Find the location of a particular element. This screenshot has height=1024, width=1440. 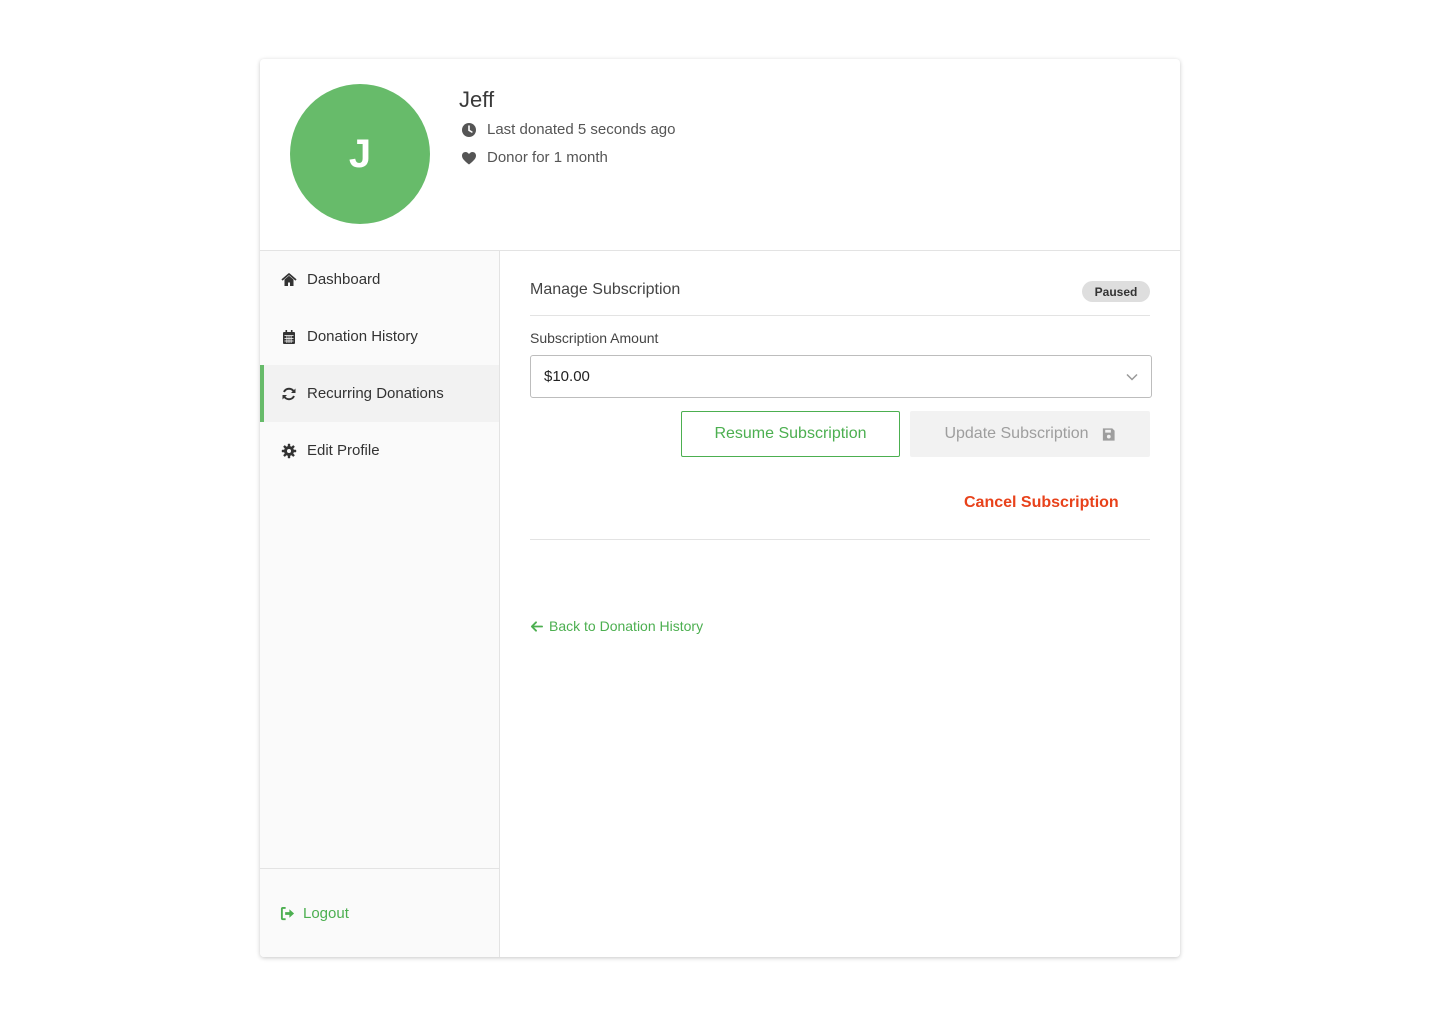

chevron-down-icon is located at coordinates (1132, 377).